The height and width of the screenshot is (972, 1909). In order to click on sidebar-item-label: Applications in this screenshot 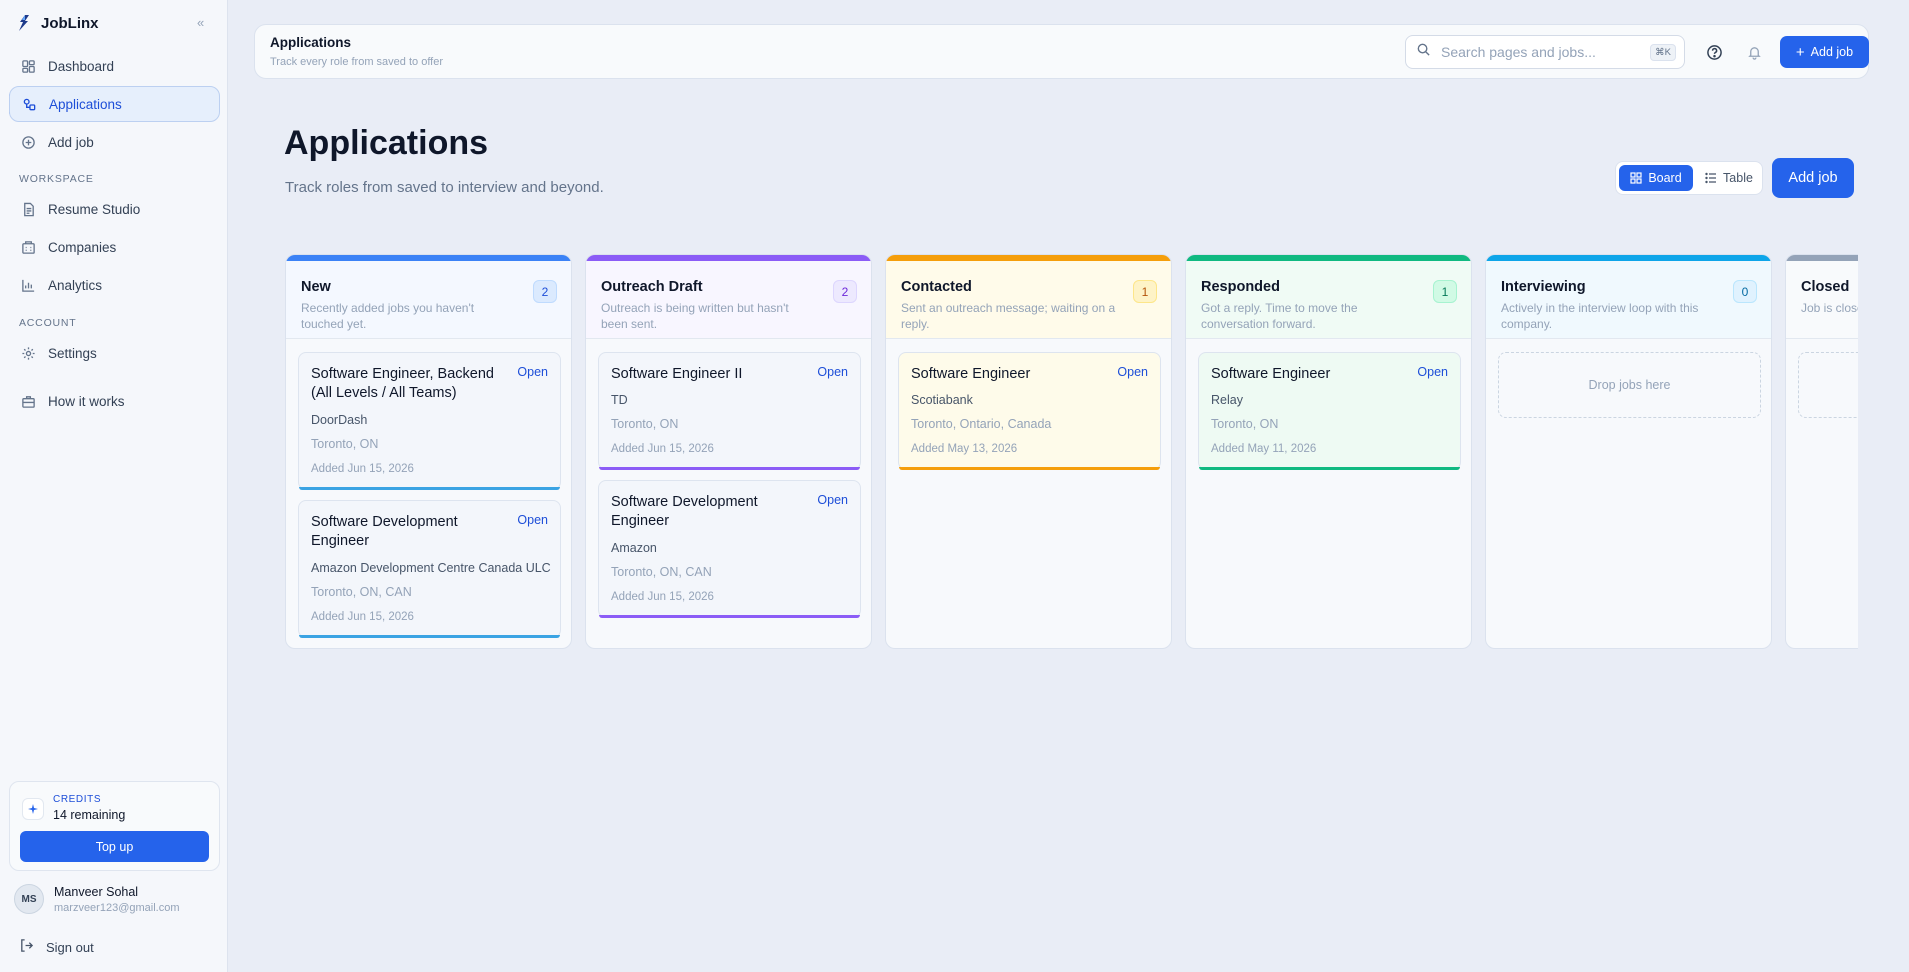, I will do `click(85, 104)`.